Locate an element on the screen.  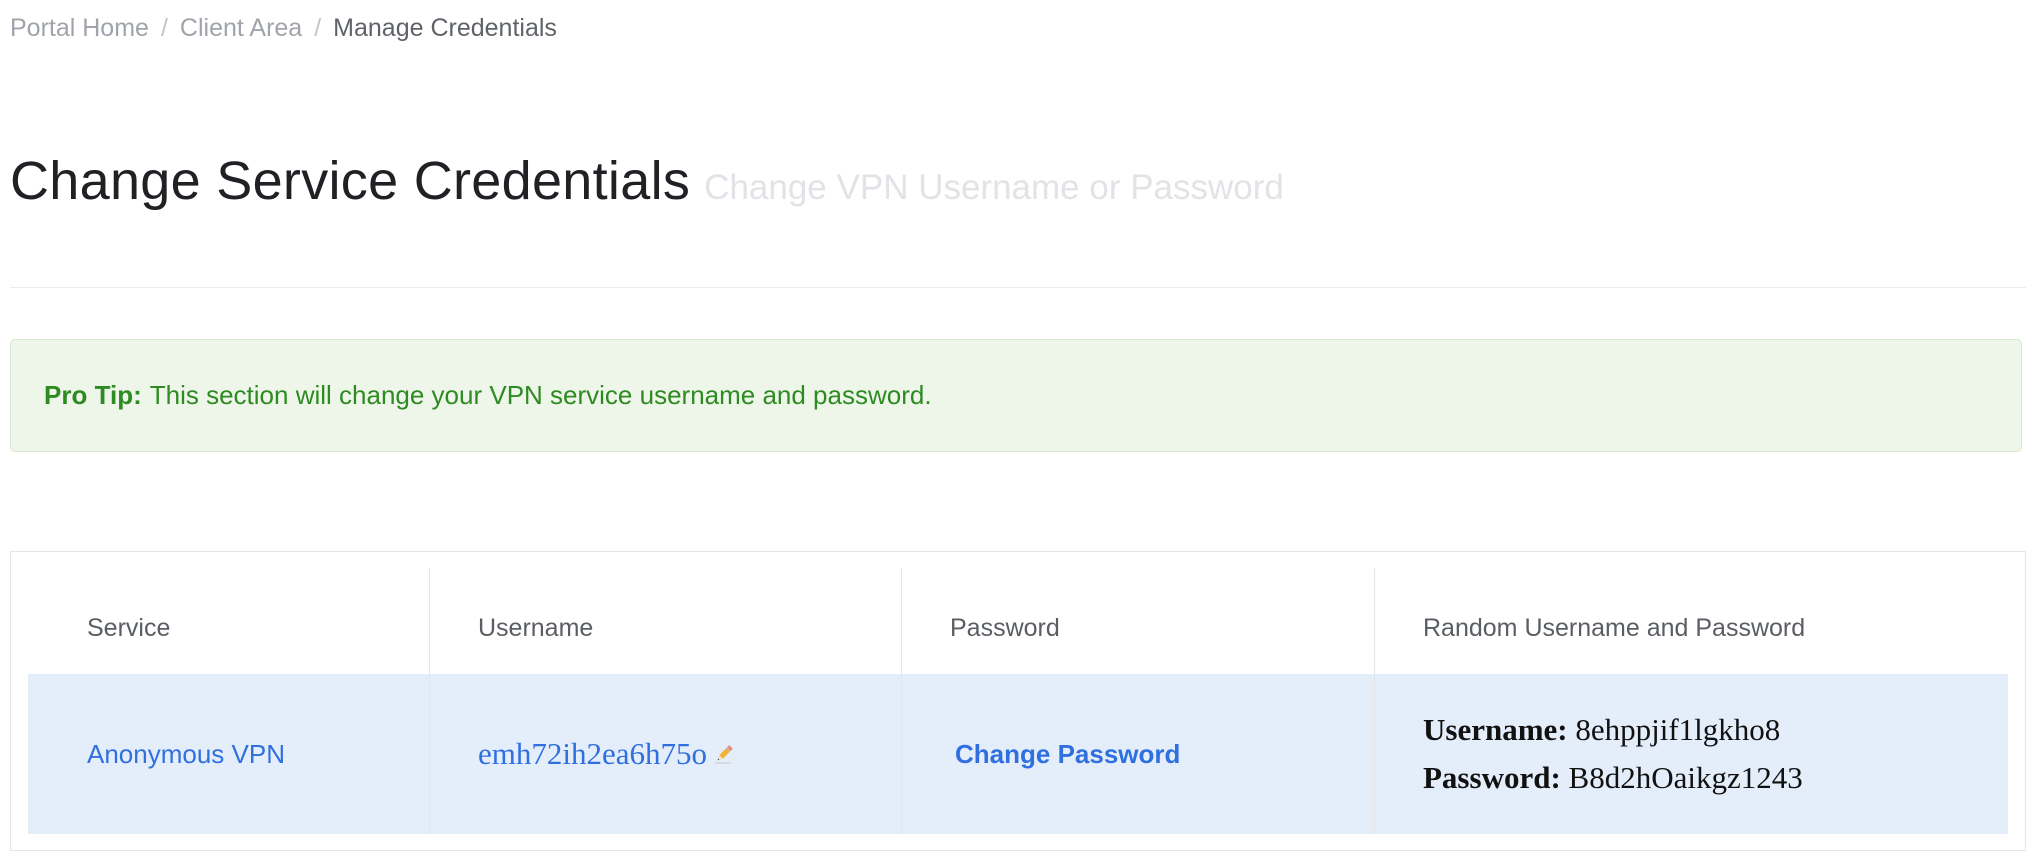
header-username: Username is located at coordinates (665, 621).